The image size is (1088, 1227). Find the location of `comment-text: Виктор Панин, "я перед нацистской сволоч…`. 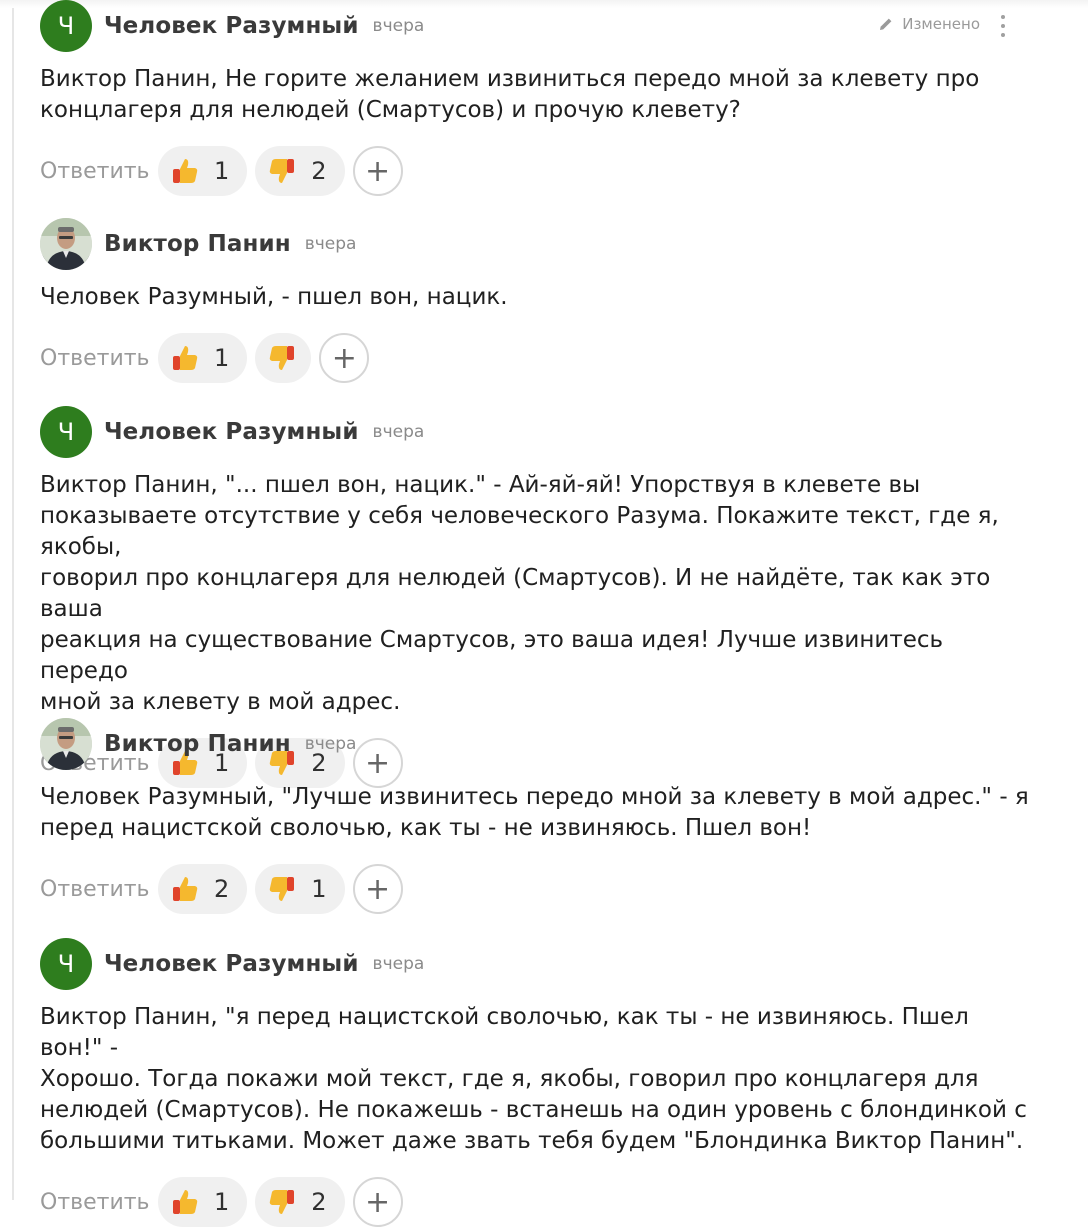

comment-text: Виктор Панин, "я перед нацистской сволоч… is located at coordinates (533, 1079).